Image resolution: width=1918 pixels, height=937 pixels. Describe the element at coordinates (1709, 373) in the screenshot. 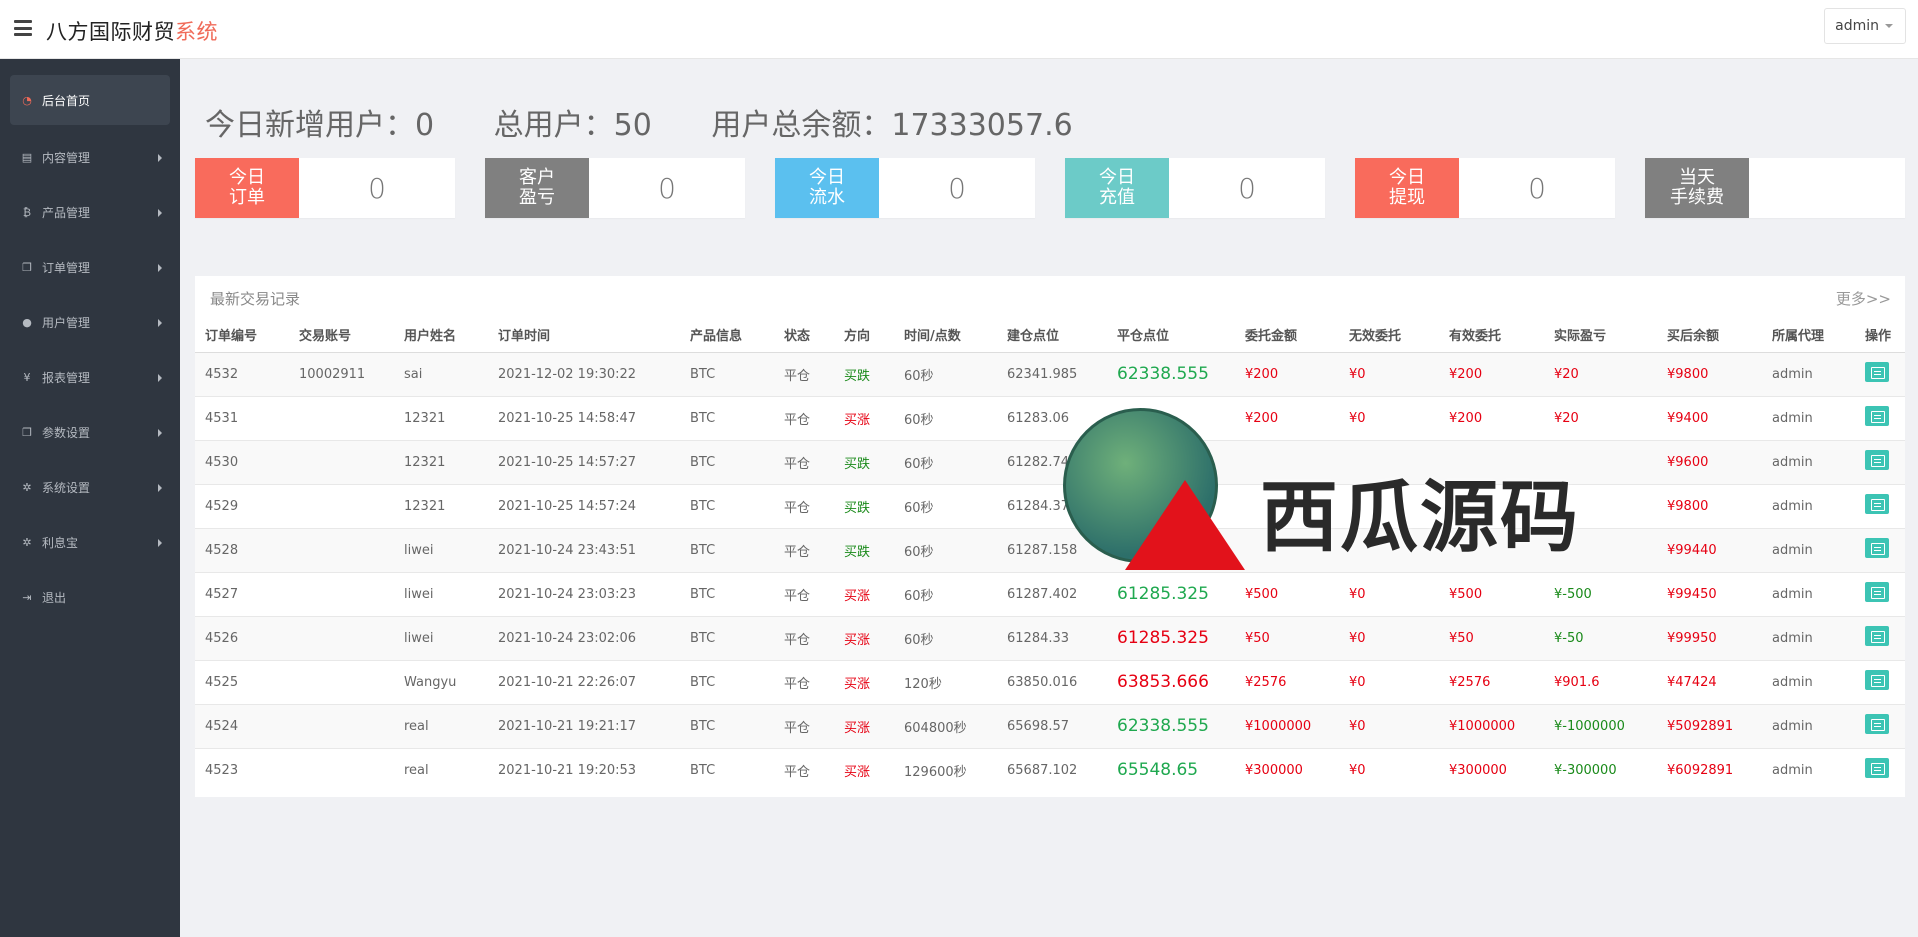

I see `table-cell: ¥9800` at that location.